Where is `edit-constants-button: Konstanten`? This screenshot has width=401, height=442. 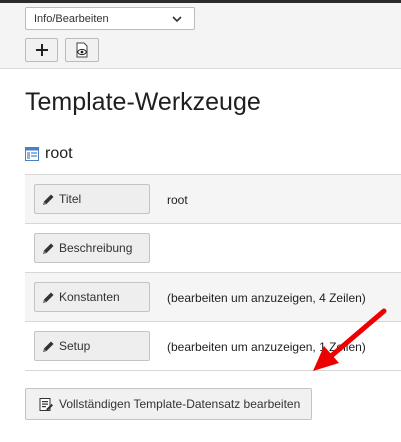
edit-constants-button: Konstanten is located at coordinates (92, 297).